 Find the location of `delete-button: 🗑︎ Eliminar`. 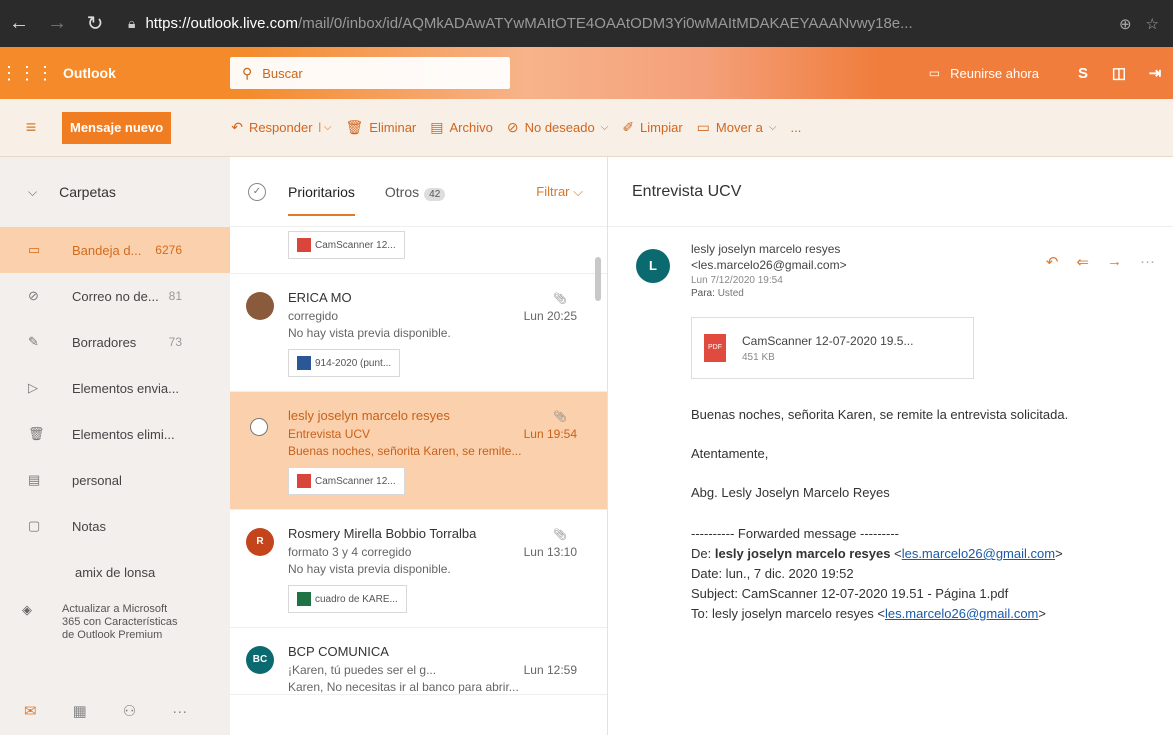

delete-button: 🗑︎ Eliminar is located at coordinates (381, 127).